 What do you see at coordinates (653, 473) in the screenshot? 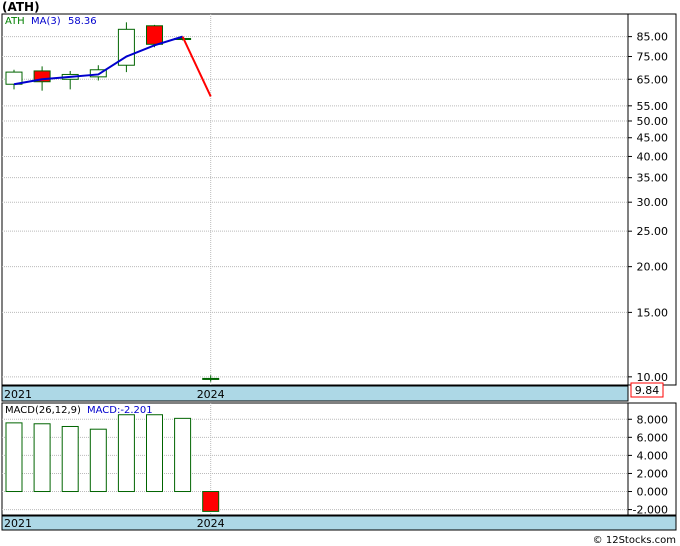
I see `macd-tick-label: 2.000` at bounding box center [653, 473].